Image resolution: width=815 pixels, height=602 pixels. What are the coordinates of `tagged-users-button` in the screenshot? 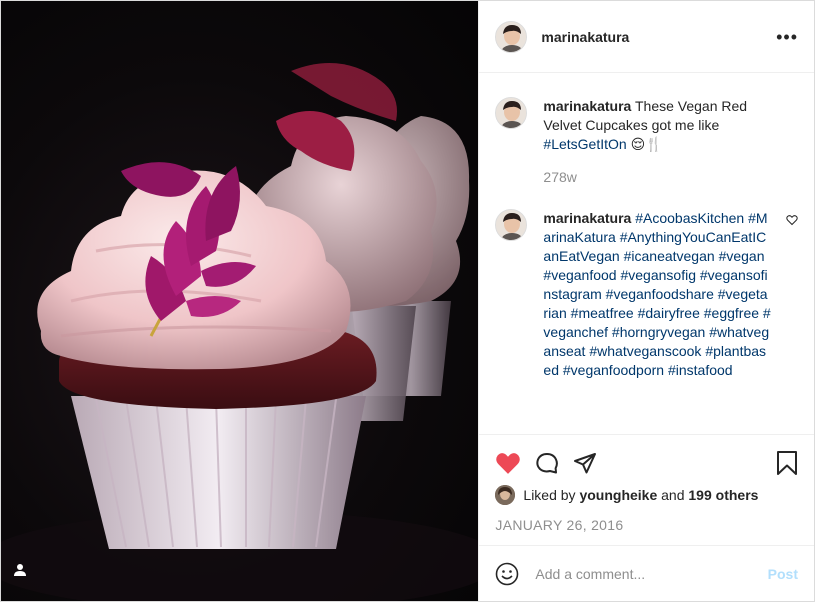 It's located at (27, 577).